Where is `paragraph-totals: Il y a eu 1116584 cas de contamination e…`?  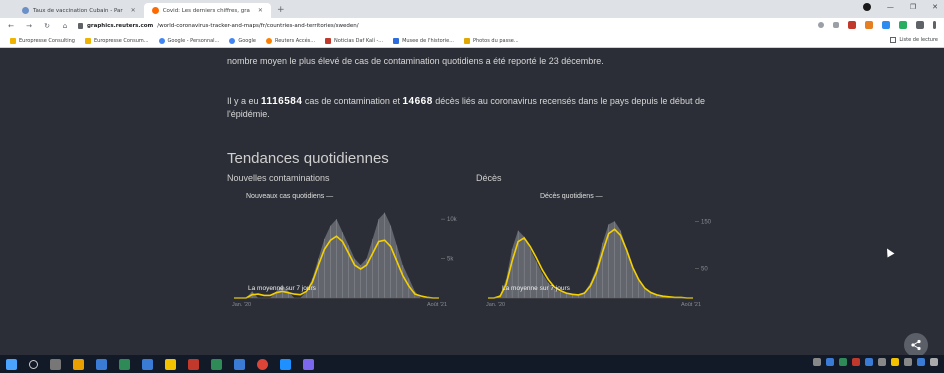
paragraph-totals: Il y a eu 1116584 cas de contamination e… is located at coordinates (472, 108).